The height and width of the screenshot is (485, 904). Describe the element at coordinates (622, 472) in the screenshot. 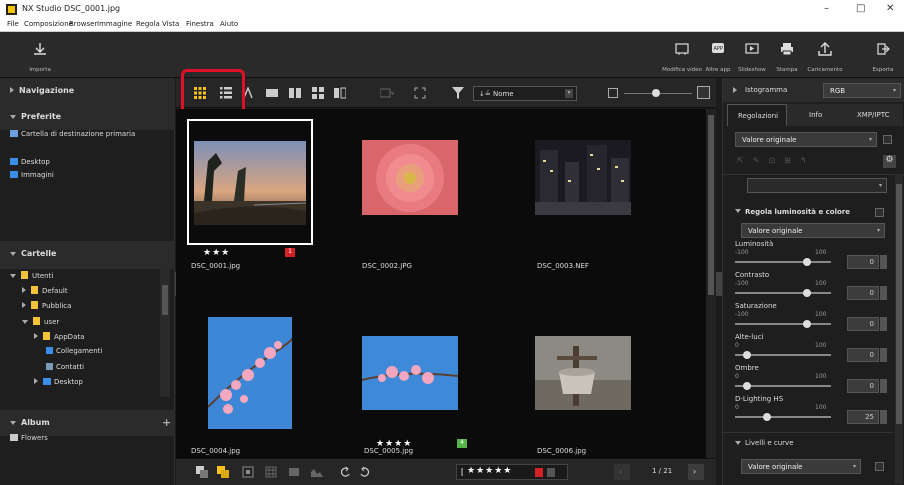

I see `previous-page-button: ‹` at that location.